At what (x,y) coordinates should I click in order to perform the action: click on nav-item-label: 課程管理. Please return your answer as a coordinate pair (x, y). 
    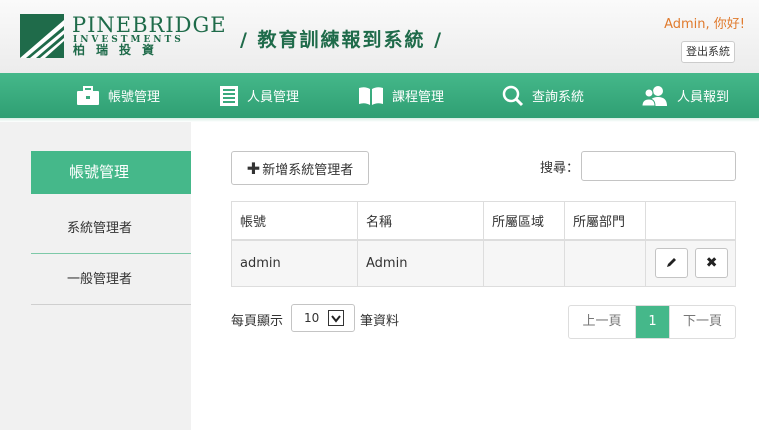
    Looking at the image, I should click on (418, 97).